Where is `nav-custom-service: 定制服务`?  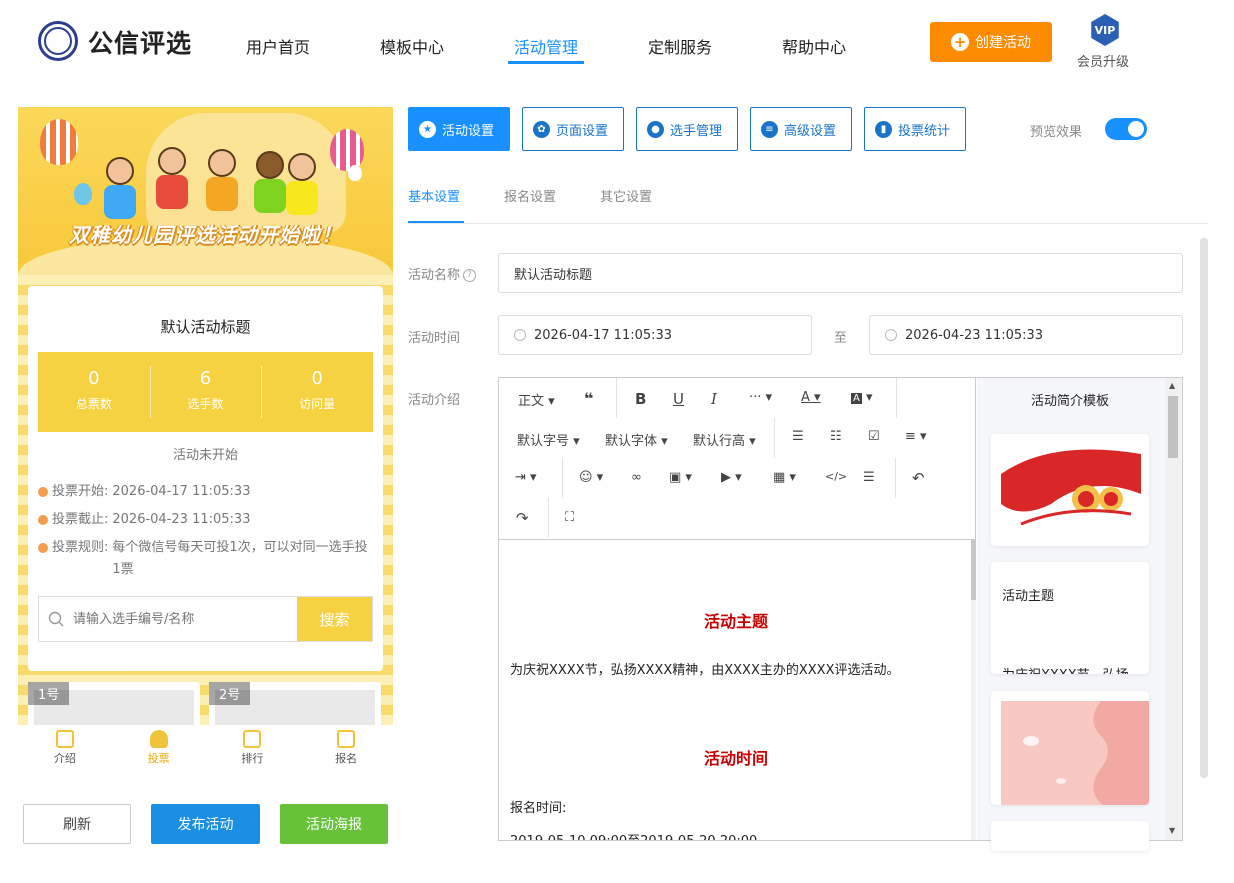
nav-custom-service: 定制服务 is located at coordinates (680, 46).